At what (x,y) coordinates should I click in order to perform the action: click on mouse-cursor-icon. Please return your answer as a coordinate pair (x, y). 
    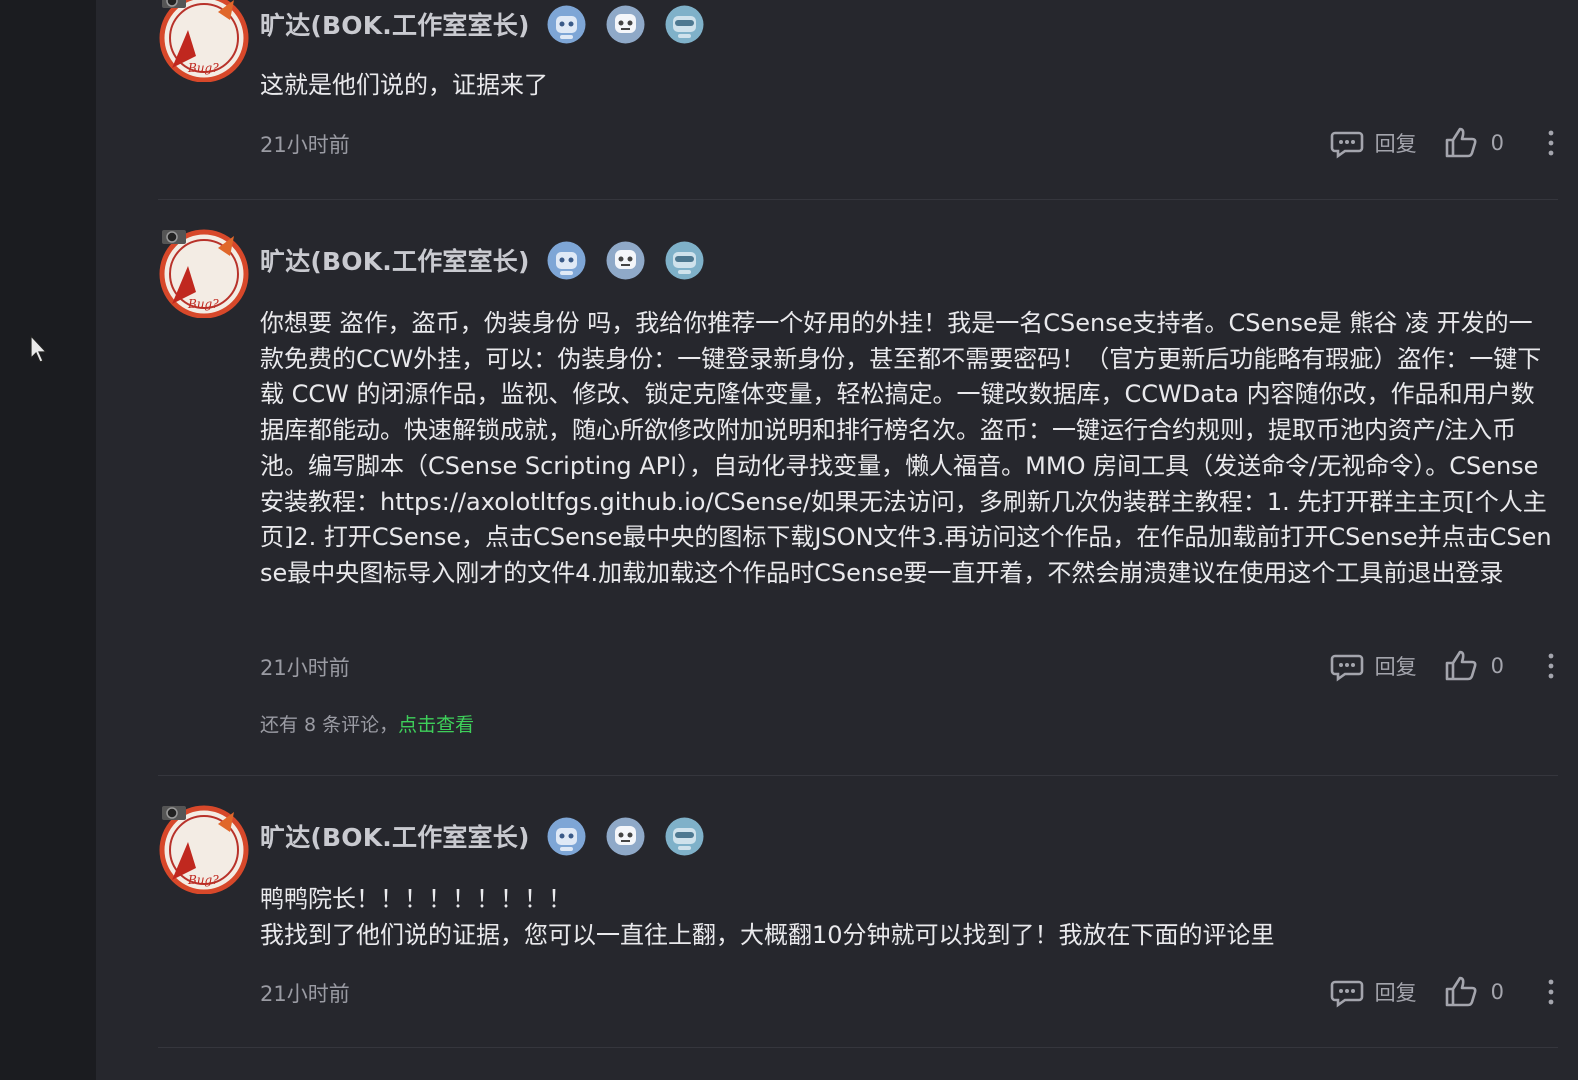
    Looking at the image, I should click on (39, 348).